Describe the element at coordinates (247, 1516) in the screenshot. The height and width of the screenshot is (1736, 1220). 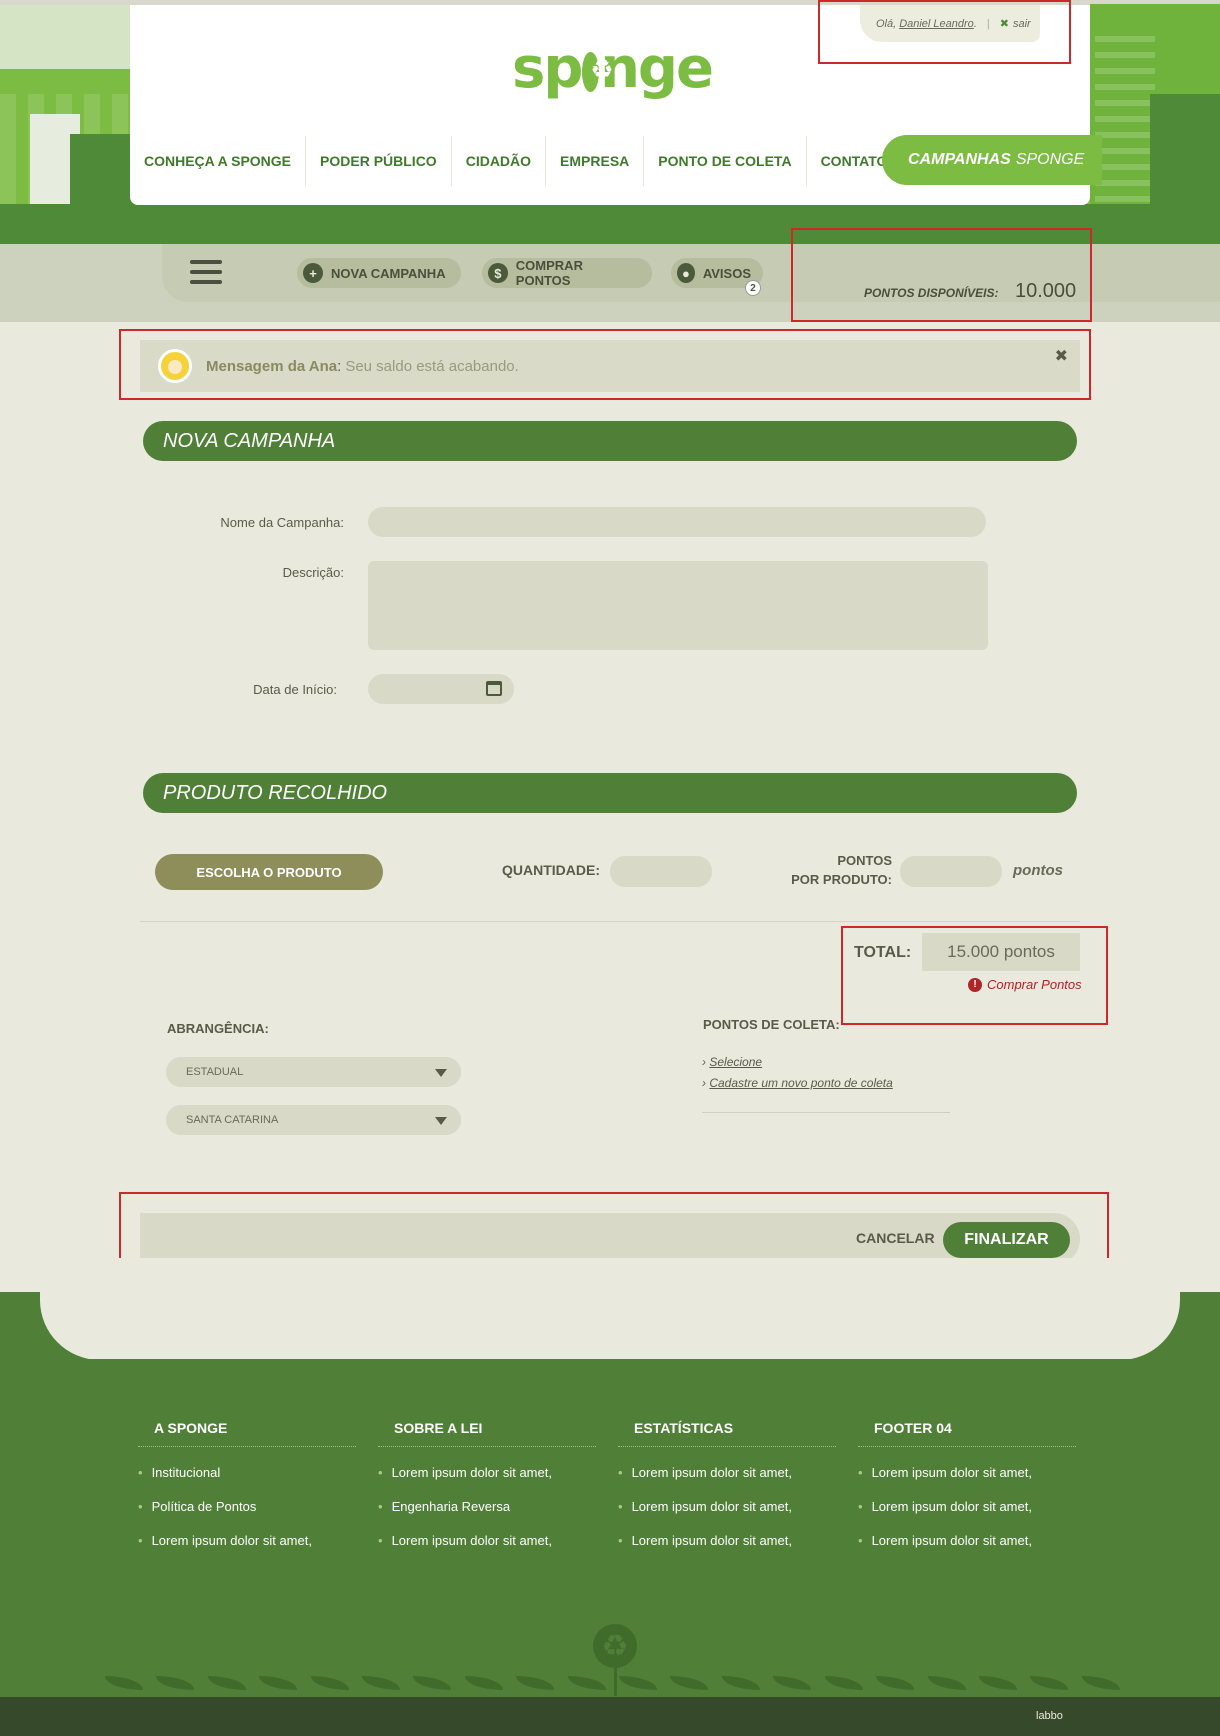
I see `footer-link: Política de Pontos` at that location.